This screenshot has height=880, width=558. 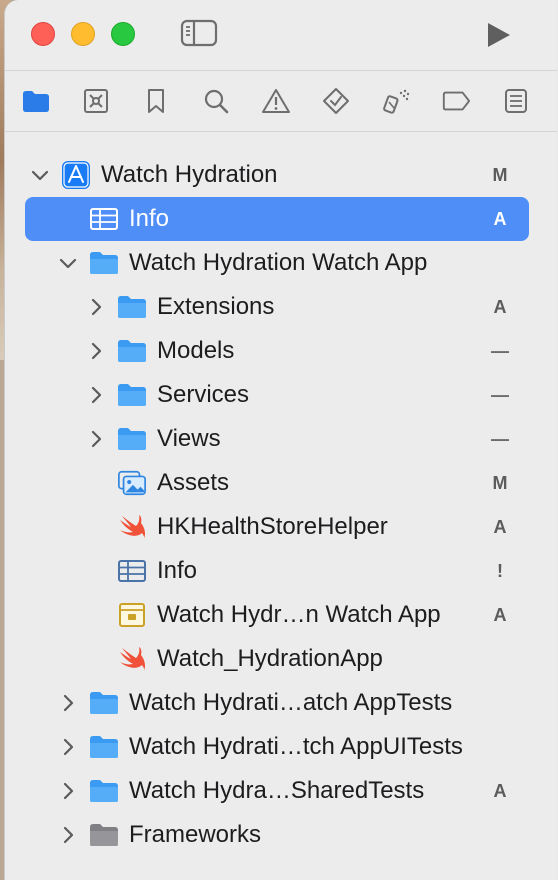 What do you see at coordinates (216, 306) in the screenshot?
I see `tree-item-label: Extensions` at bounding box center [216, 306].